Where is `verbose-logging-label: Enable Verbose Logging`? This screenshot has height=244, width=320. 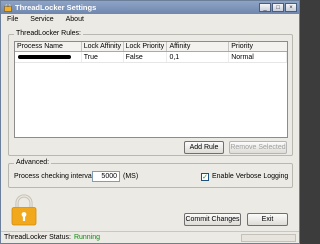
verbose-logging-label: Enable Verbose Logging is located at coordinates (250, 176).